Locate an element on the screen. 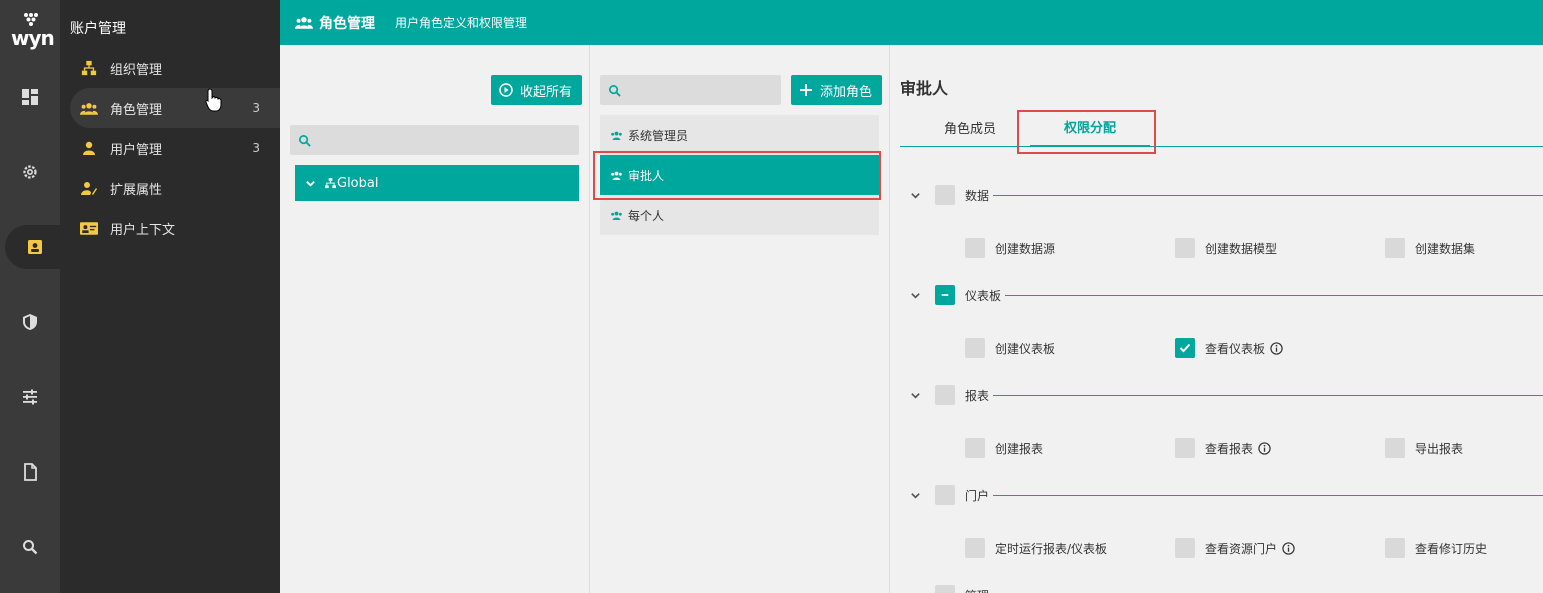 The width and height of the screenshot is (1543, 593). sidebar-item-label: 角色管理 is located at coordinates (136, 110).